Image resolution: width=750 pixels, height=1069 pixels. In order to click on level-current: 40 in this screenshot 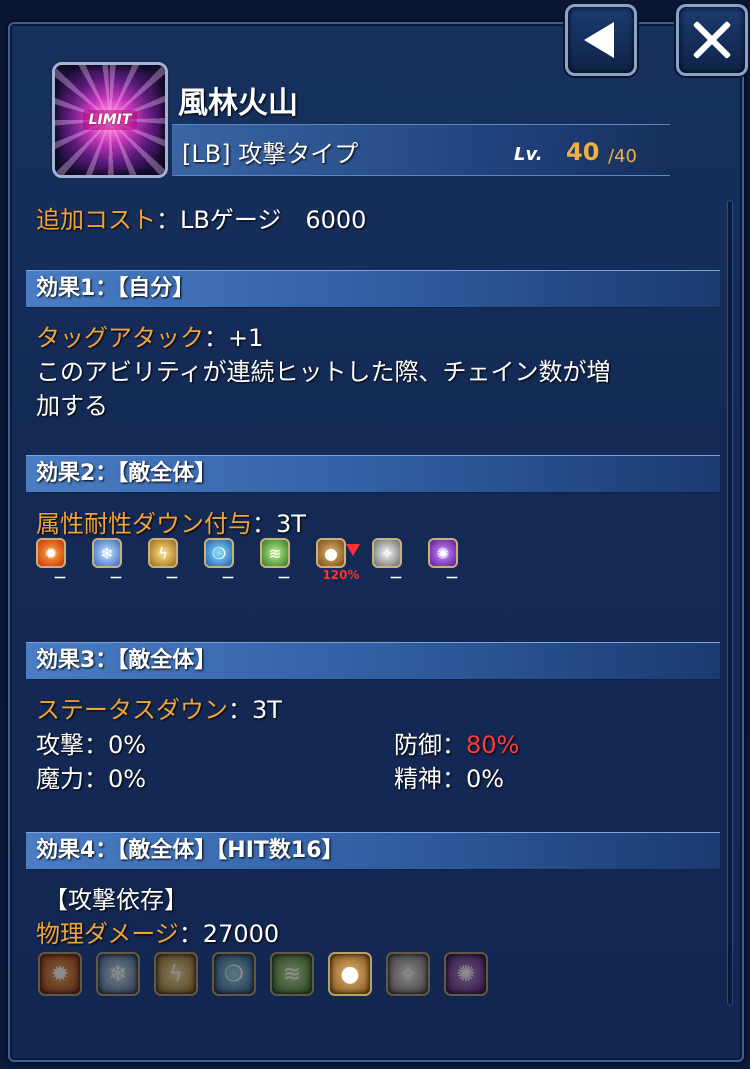, I will do `click(583, 152)`.